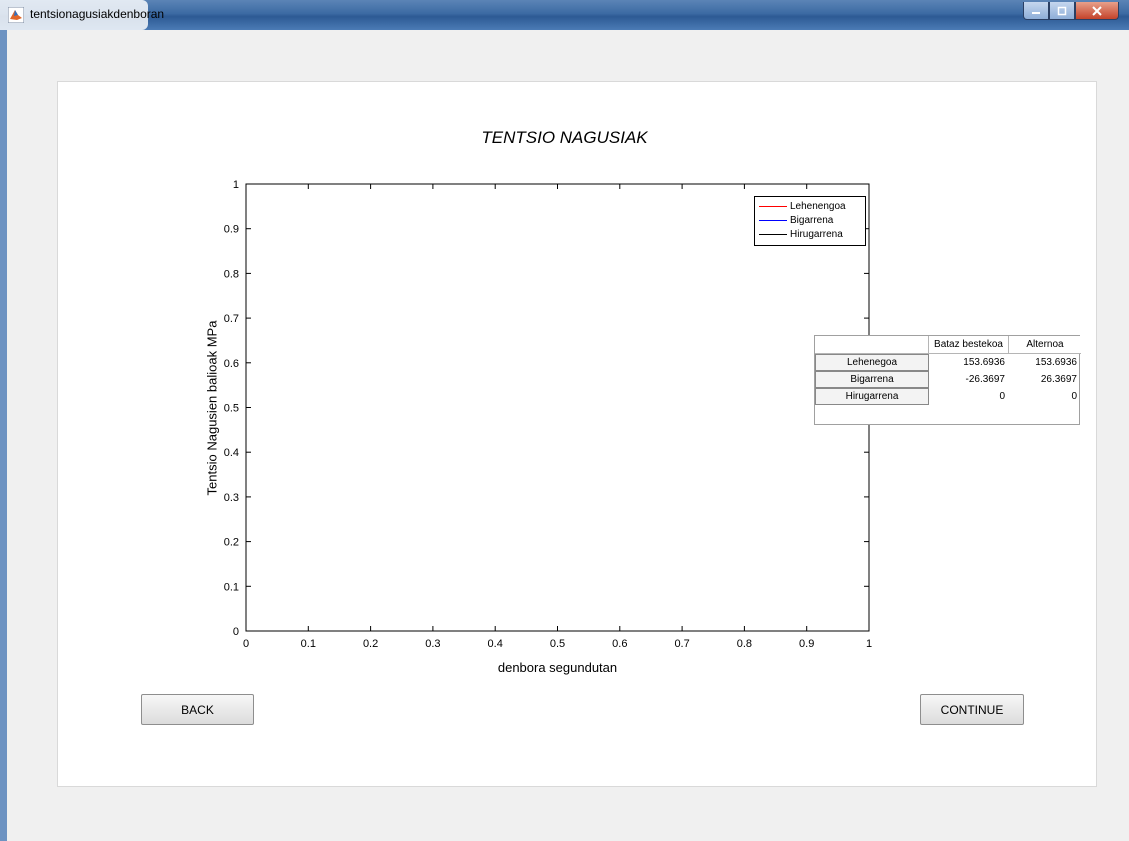 The width and height of the screenshot is (1129, 841). I want to click on y-tick-label: 0.6, so click(231, 364).